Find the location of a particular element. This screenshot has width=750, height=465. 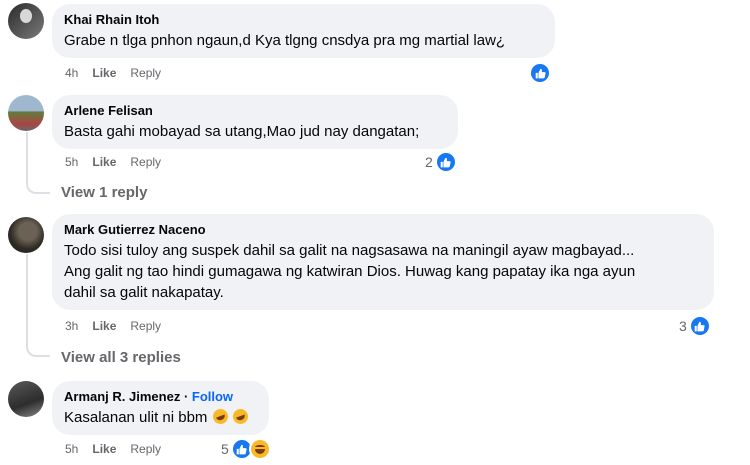

reaction-count: 2 is located at coordinates (429, 162).